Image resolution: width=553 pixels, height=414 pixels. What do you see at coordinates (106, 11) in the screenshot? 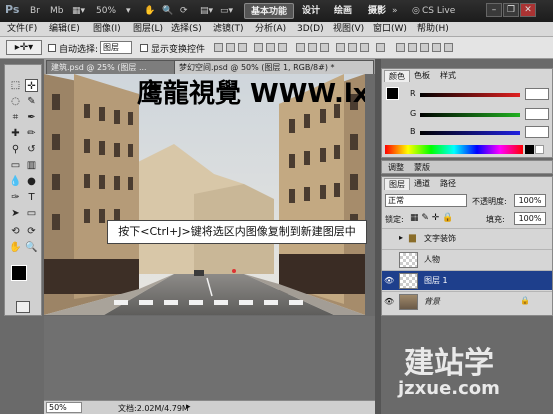
I see `zoom-level-dropdown: 50%` at bounding box center [106, 11].